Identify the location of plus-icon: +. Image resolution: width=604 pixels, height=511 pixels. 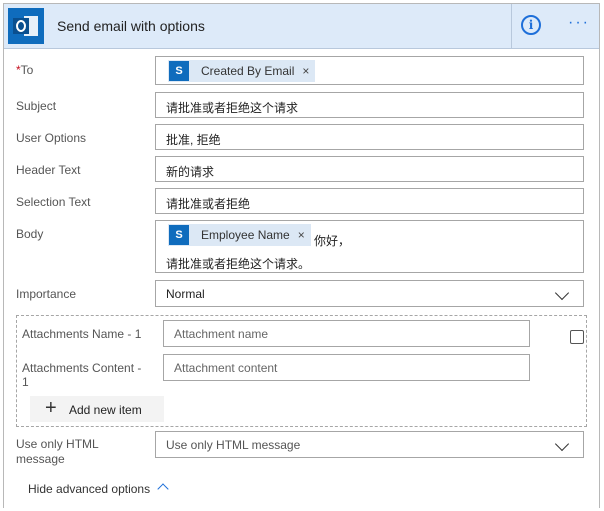
(51, 408).